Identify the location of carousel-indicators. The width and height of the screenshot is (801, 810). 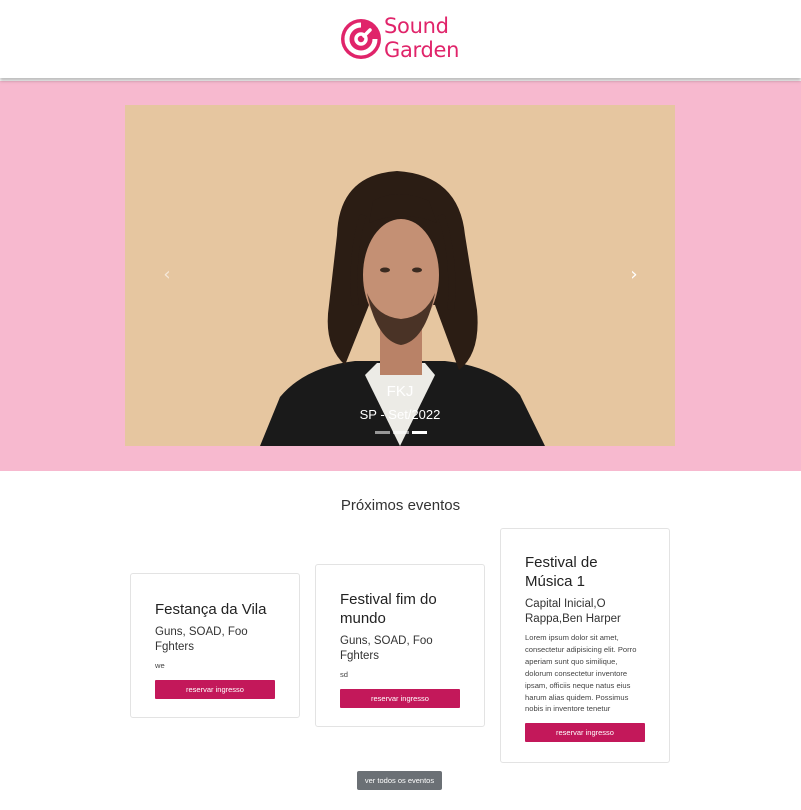
(401, 432).